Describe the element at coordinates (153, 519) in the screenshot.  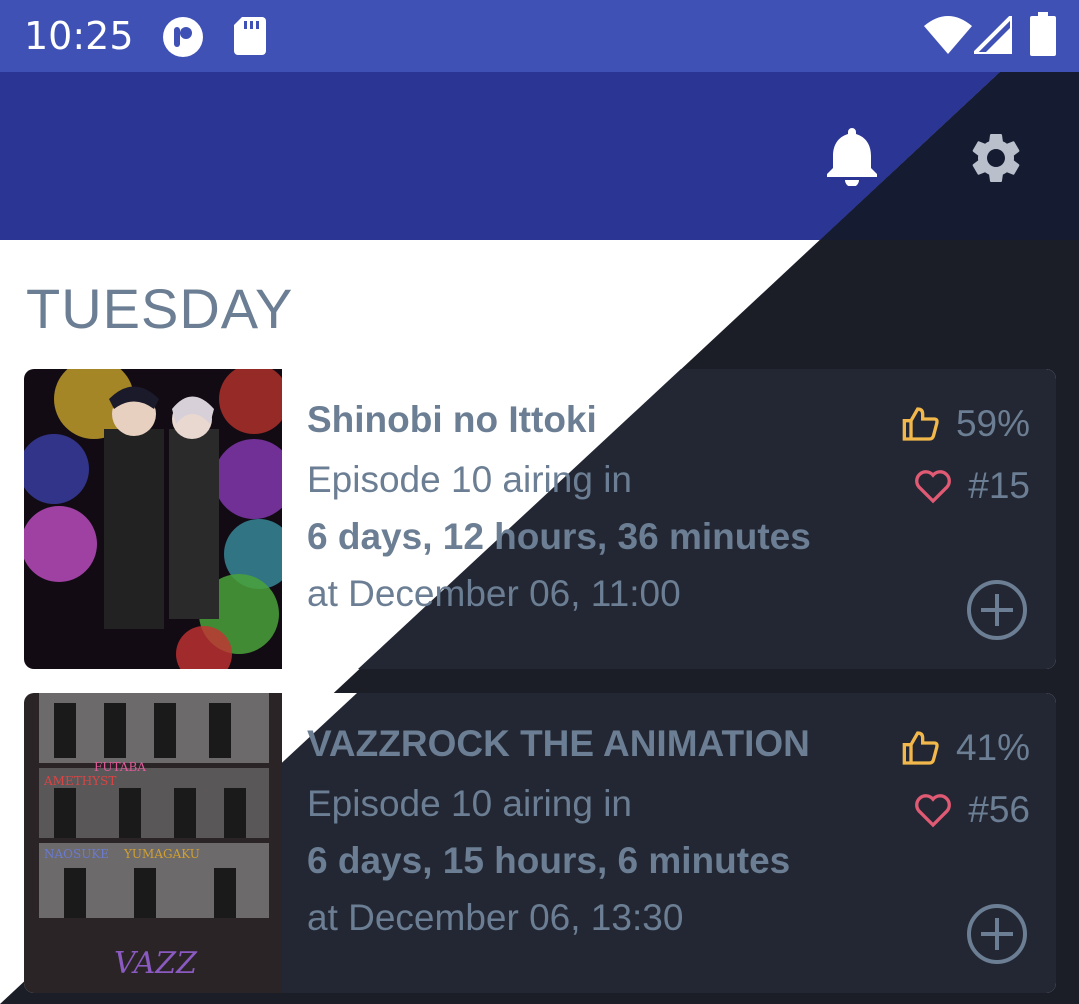
I see `anime-cover-image` at that location.